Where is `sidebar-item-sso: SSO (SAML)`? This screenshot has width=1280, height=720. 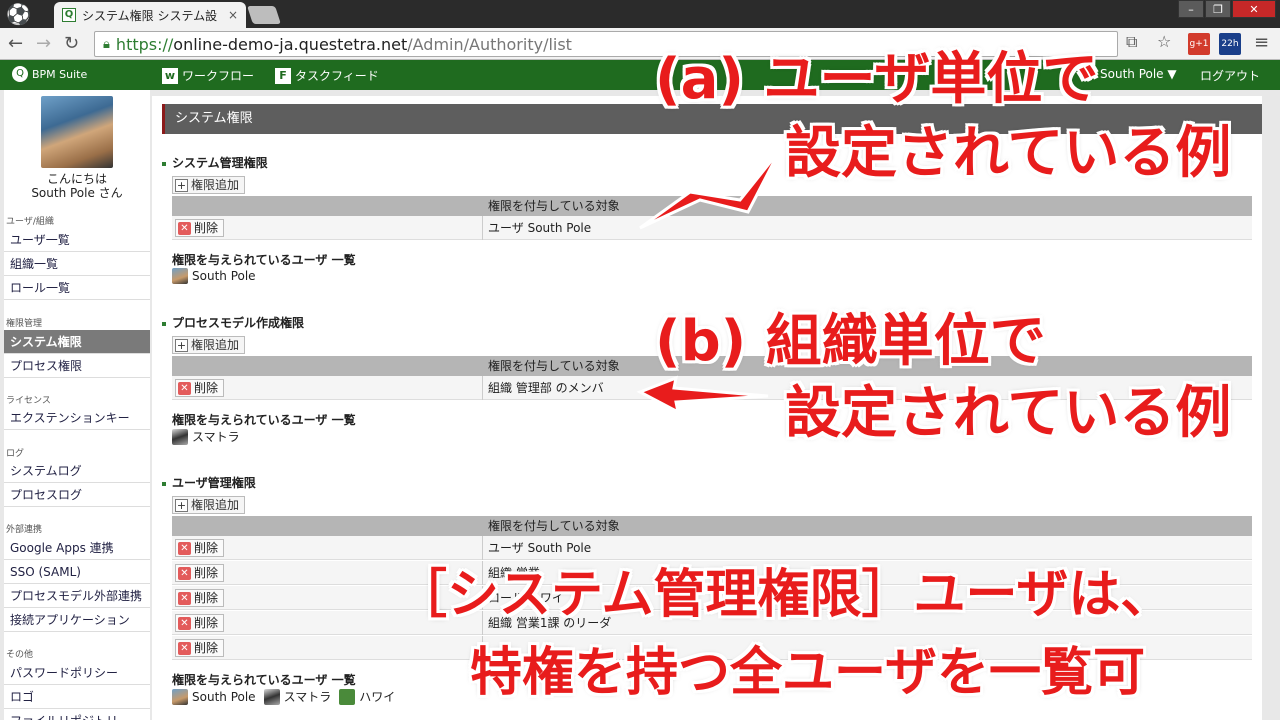 sidebar-item-sso: SSO (SAML) is located at coordinates (77, 572).